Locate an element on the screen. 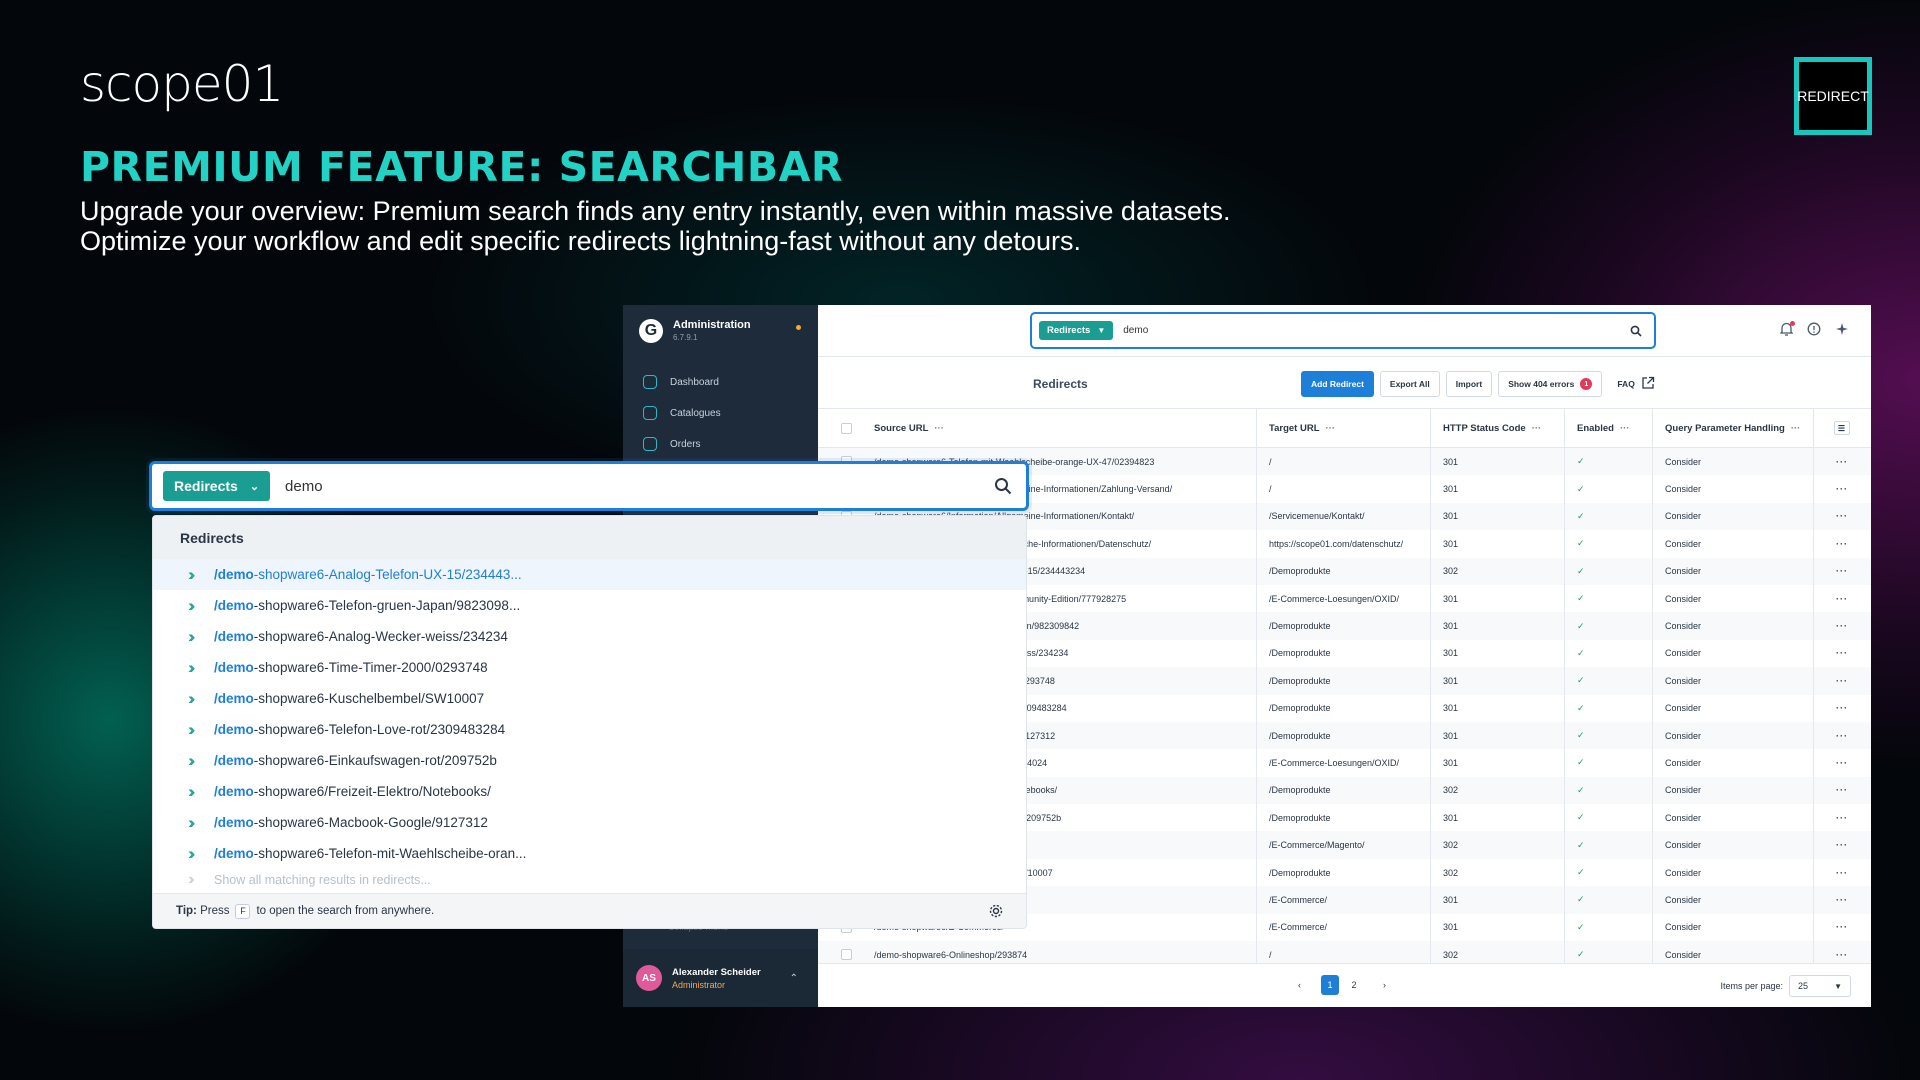 The image size is (1920, 1080). search-type-select: Redirects ⌄ is located at coordinates (217, 486).